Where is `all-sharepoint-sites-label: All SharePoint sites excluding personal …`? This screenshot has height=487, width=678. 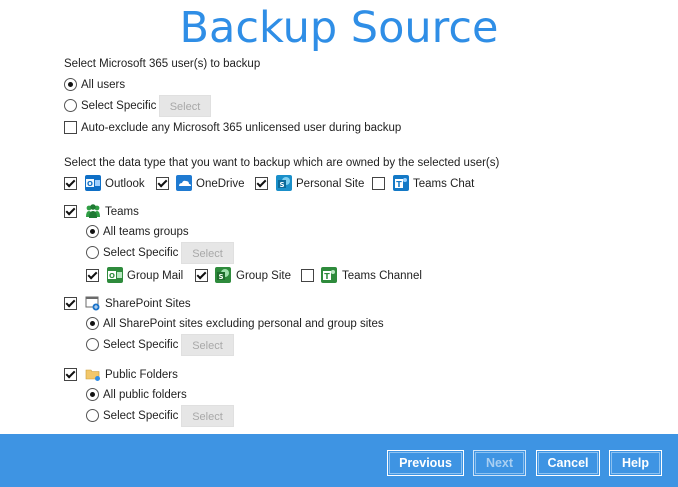
all-sharepoint-sites-label: All SharePoint sites excluding personal … is located at coordinates (243, 324).